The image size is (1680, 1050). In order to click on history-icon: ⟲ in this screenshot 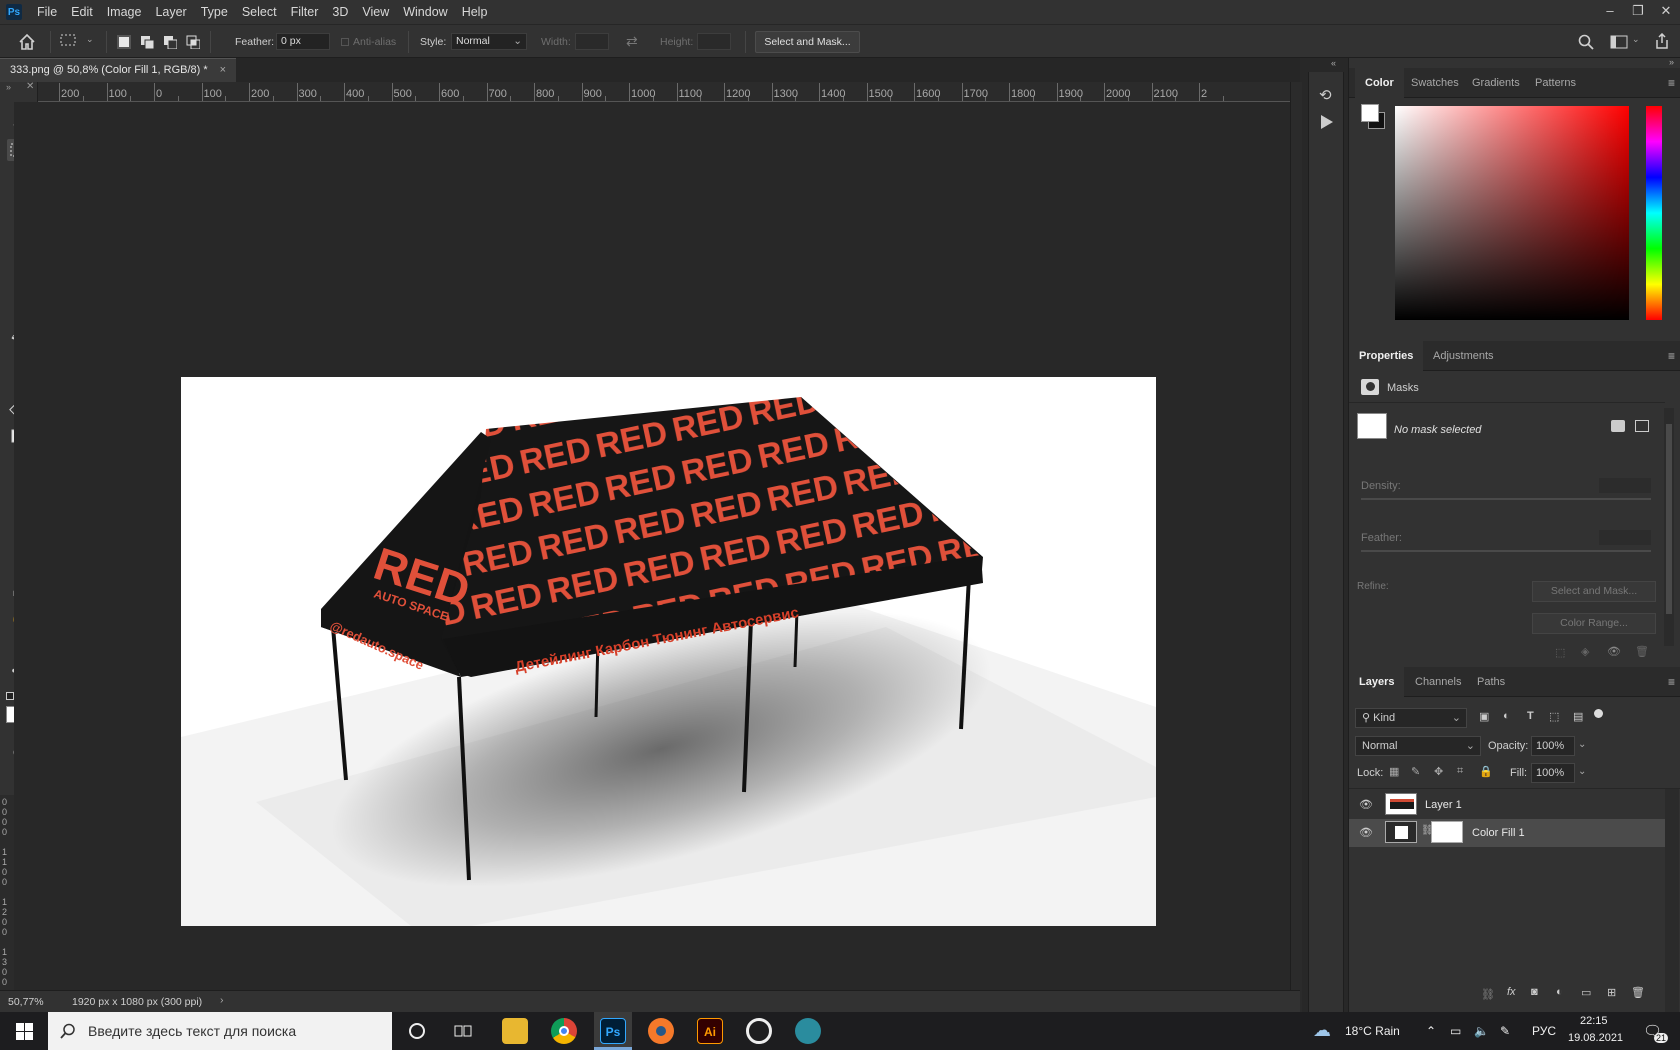, I will do `click(1328, 95)`.